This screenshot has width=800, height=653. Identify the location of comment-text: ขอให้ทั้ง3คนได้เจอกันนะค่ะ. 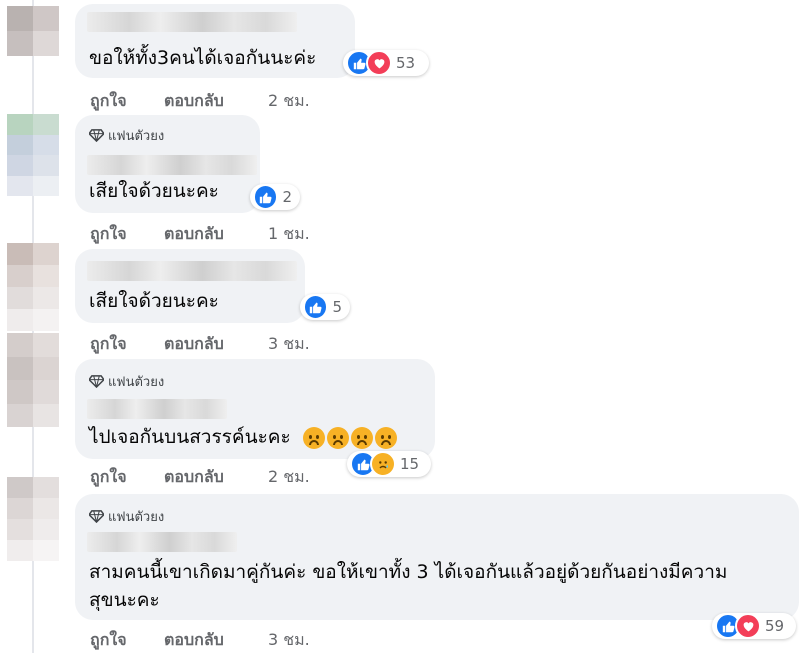
(203, 58).